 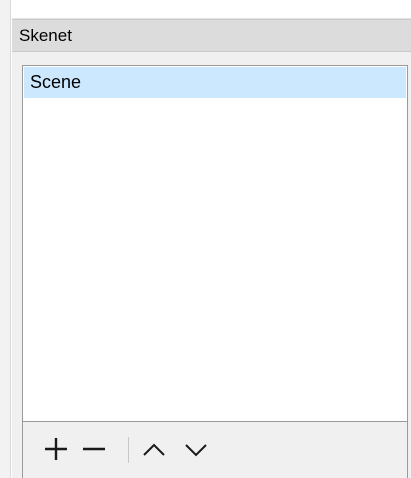 What do you see at coordinates (5, 239) in the screenshot?
I see `left-edge-panel` at bounding box center [5, 239].